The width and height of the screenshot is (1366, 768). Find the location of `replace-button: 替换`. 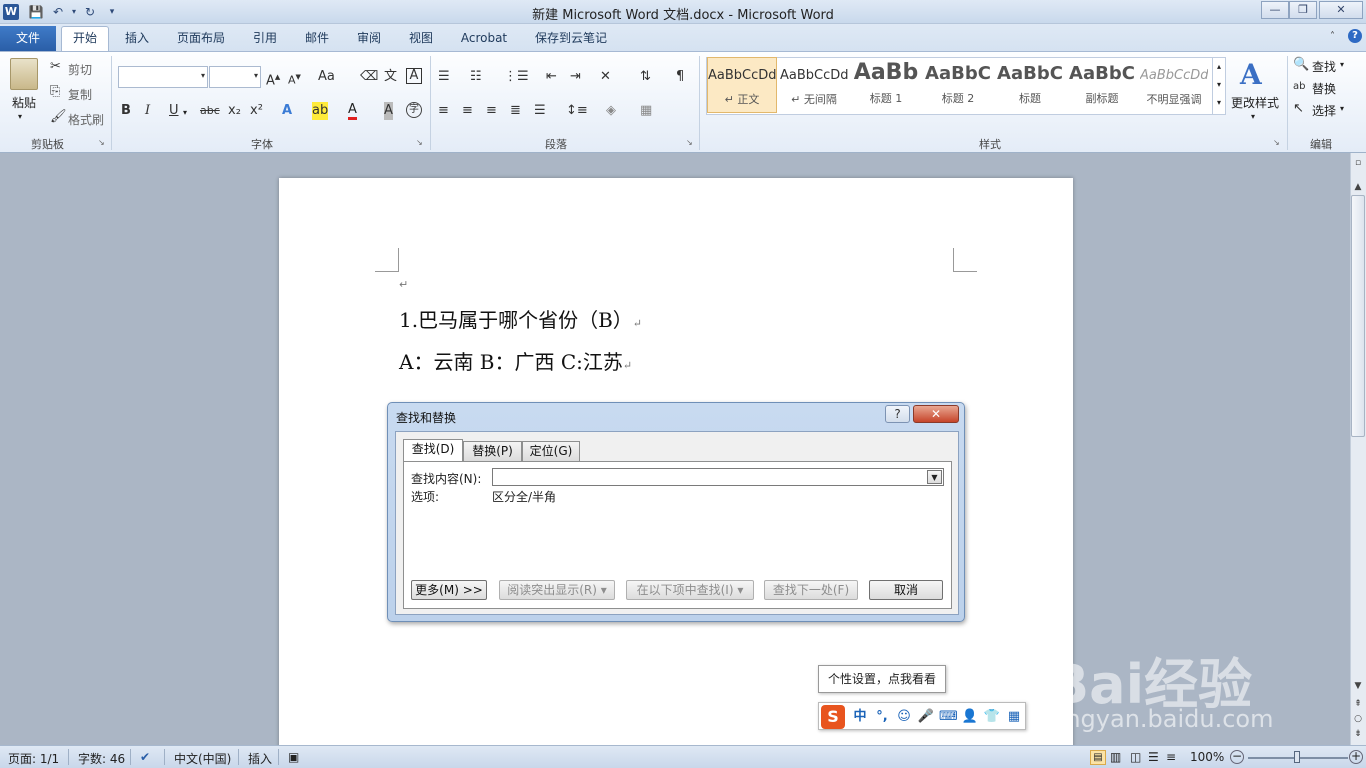

replace-button: 替换 is located at coordinates (1324, 88).